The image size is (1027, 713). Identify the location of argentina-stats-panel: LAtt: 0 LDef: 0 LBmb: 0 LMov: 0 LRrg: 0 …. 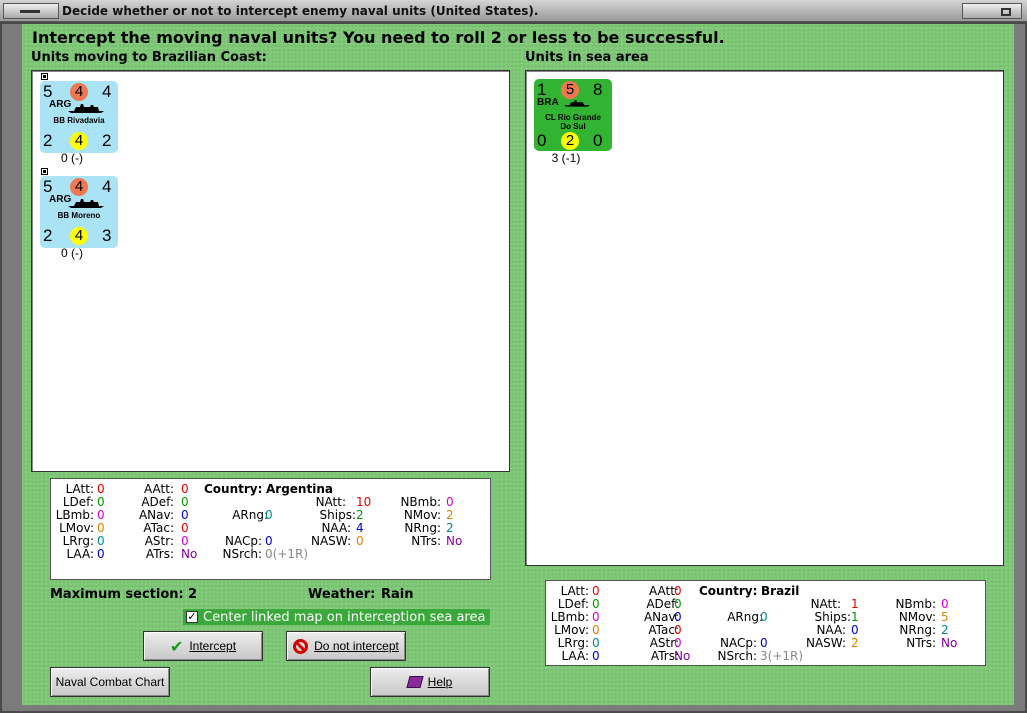
(270, 529).